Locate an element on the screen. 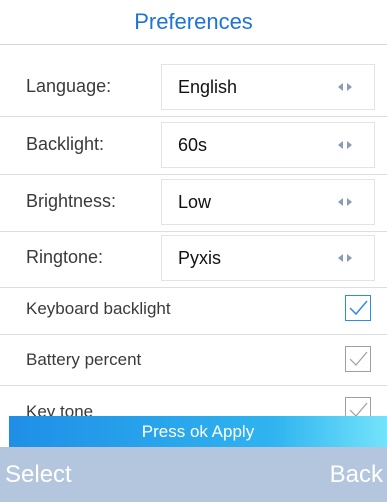 Image resolution: width=387 pixels, height=502 pixels. battery-percent-label: Battery percent is located at coordinates (84, 359).